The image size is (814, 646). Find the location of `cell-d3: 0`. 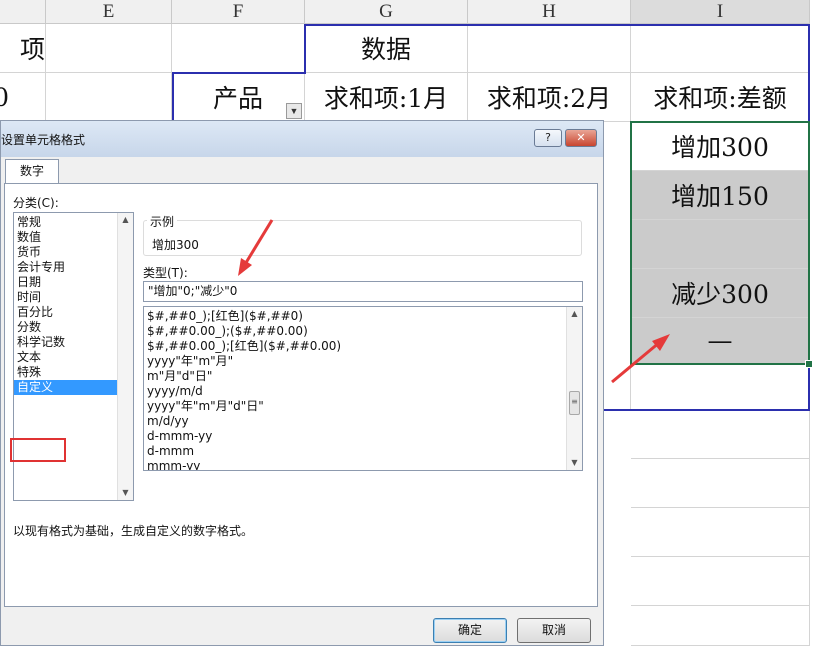

cell-d3: 0 is located at coordinates (23, 97).